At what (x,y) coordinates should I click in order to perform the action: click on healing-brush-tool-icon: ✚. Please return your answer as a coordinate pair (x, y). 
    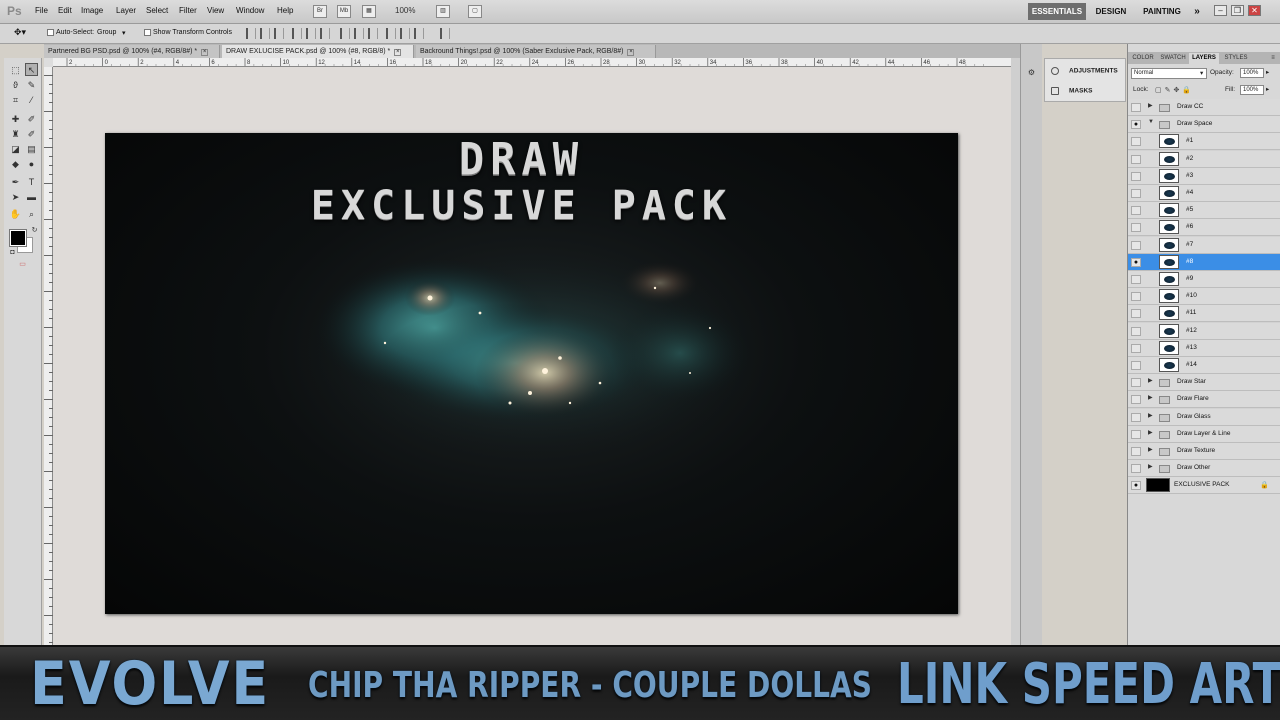
    Looking at the image, I should click on (15, 119).